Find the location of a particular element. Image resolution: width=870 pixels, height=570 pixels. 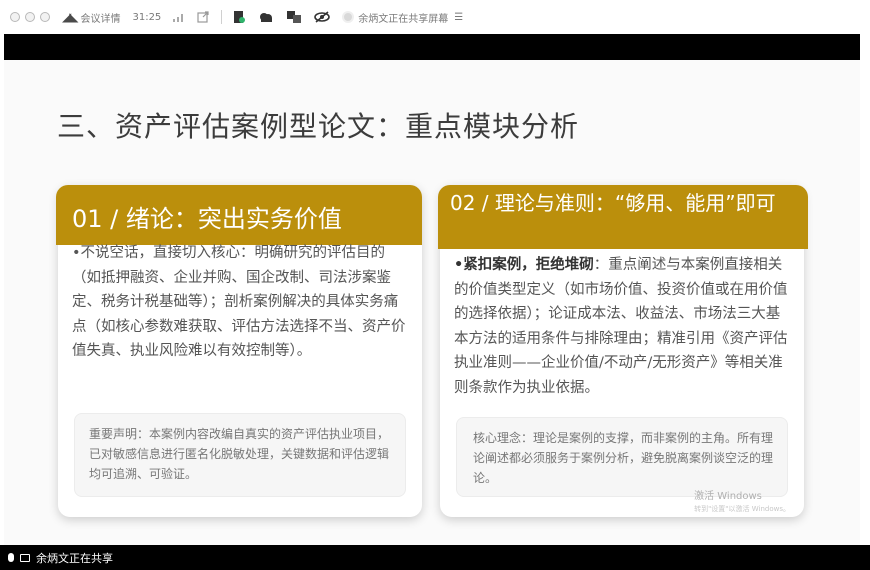

meeting-info-button: ◢◣ 会议详情 is located at coordinates (91, 17).